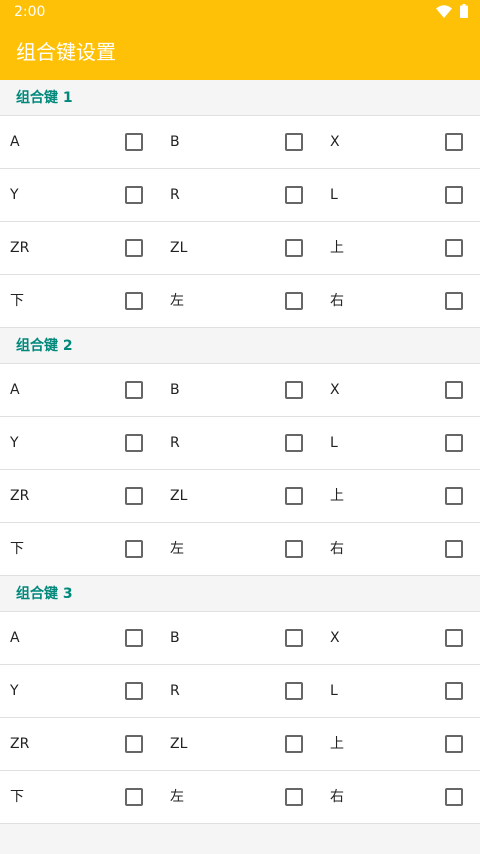  Describe the element at coordinates (177, 301) in the screenshot. I see `key-label: 左` at that location.